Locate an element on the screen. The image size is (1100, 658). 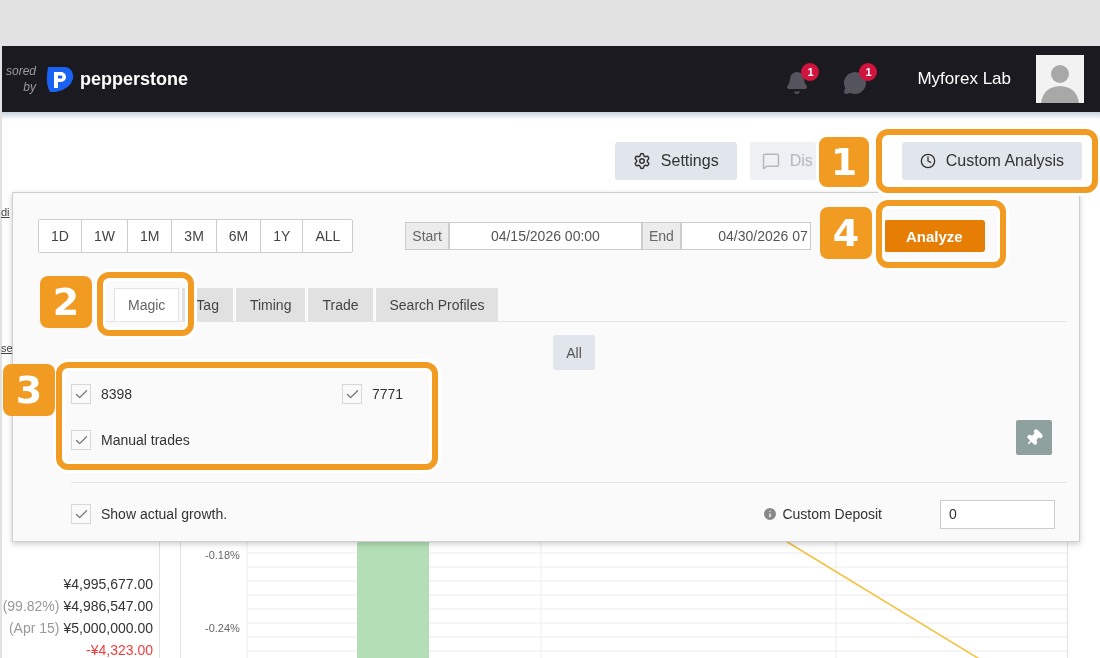
toolbar-button: Custom Analysis is located at coordinates (991, 161).